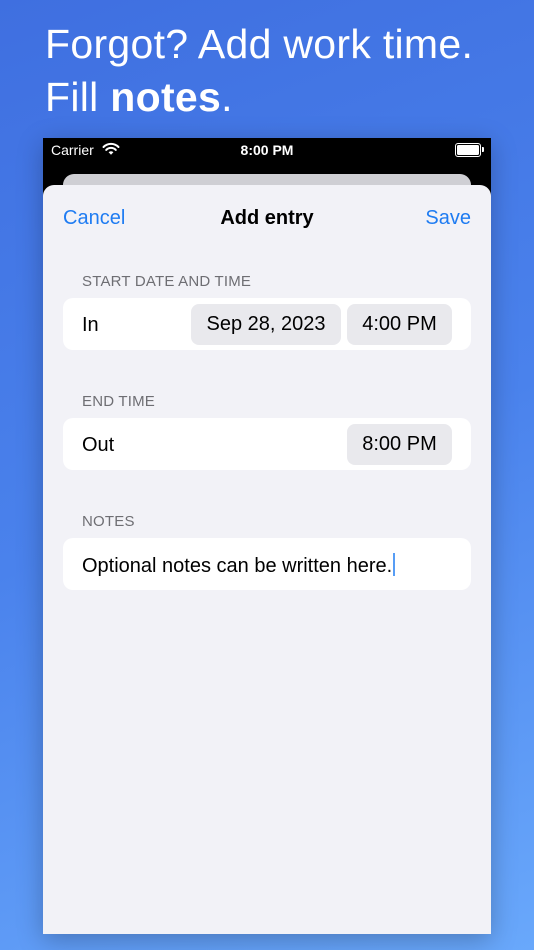 The width and height of the screenshot is (534, 950). What do you see at coordinates (399, 444) in the screenshot?
I see `end-time-picker: 8:00 PM` at bounding box center [399, 444].